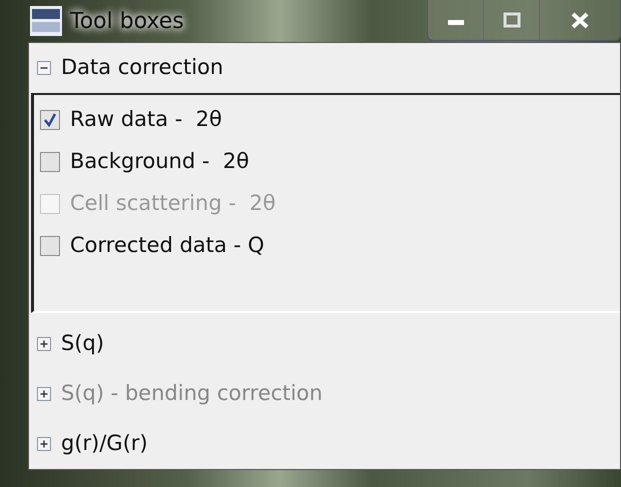 This screenshot has height=487, width=621. What do you see at coordinates (324, 68) in the screenshot?
I see `section-header: Data correction` at bounding box center [324, 68].